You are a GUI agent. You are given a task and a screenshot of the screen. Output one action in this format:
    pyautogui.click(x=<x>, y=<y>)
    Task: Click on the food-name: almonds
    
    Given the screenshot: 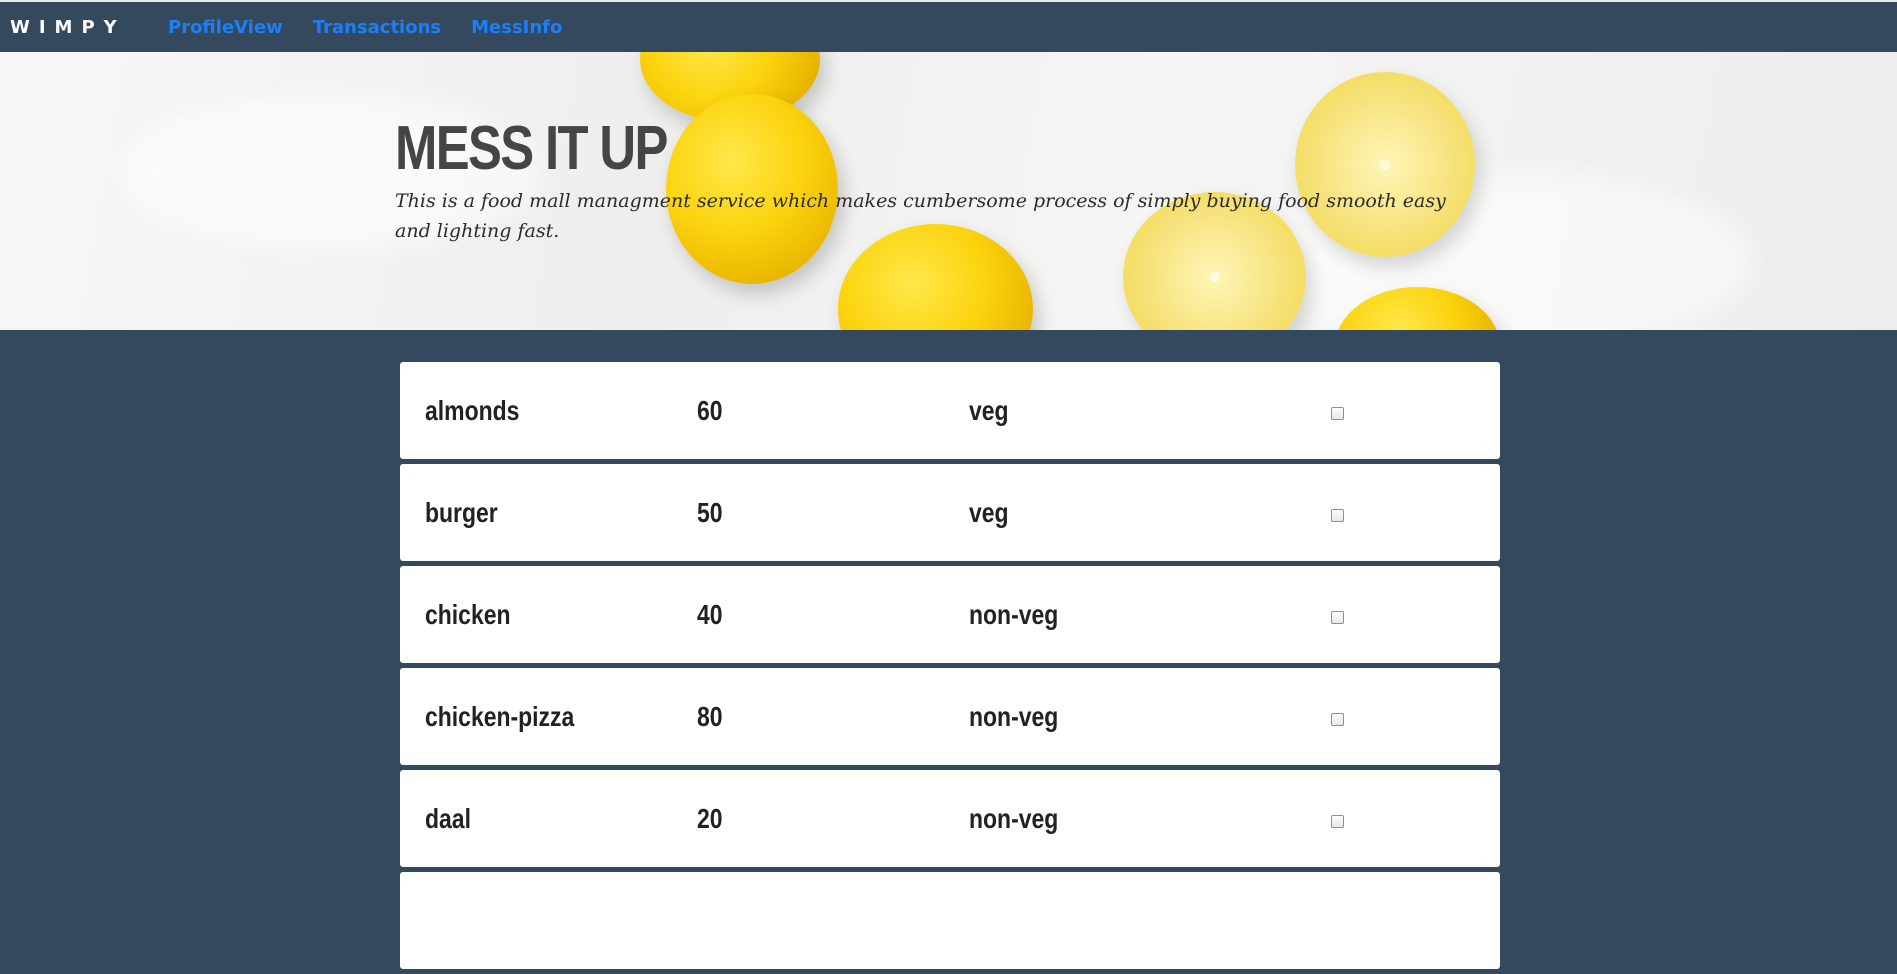 What is the action you would take?
    pyautogui.click(x=472, y=410)
    